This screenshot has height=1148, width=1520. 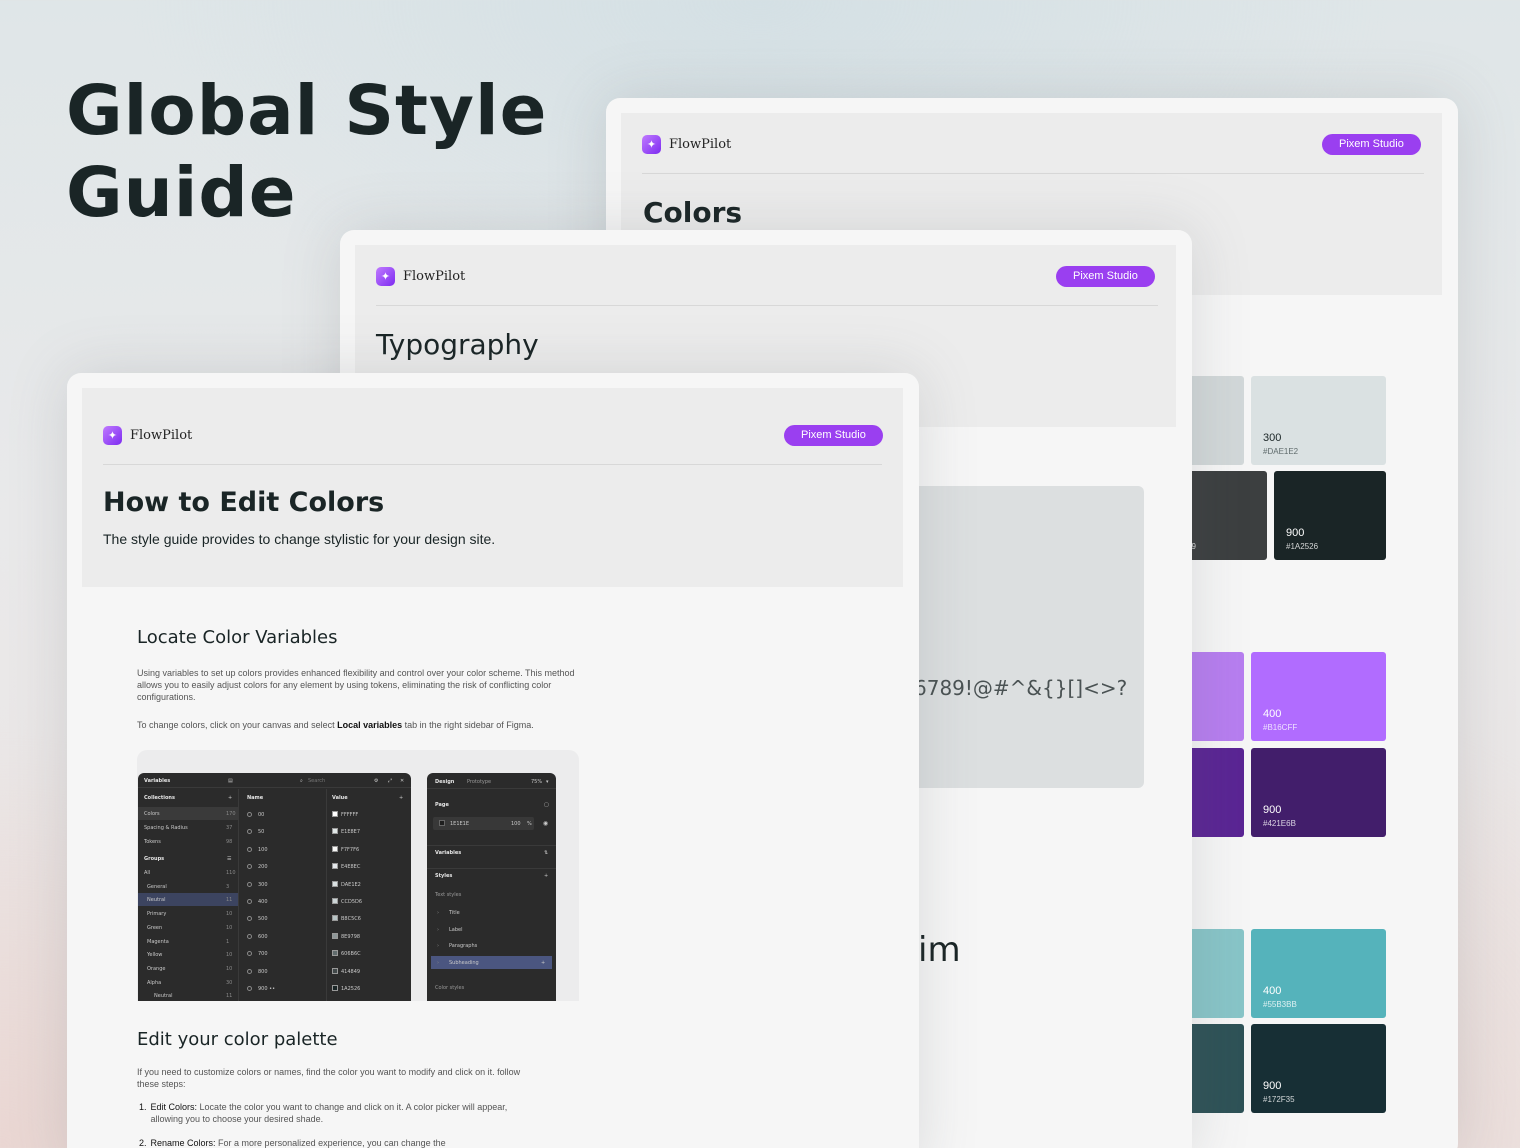 I want to click on chevron-down-icon: ▾, so click(x=547, y=782).